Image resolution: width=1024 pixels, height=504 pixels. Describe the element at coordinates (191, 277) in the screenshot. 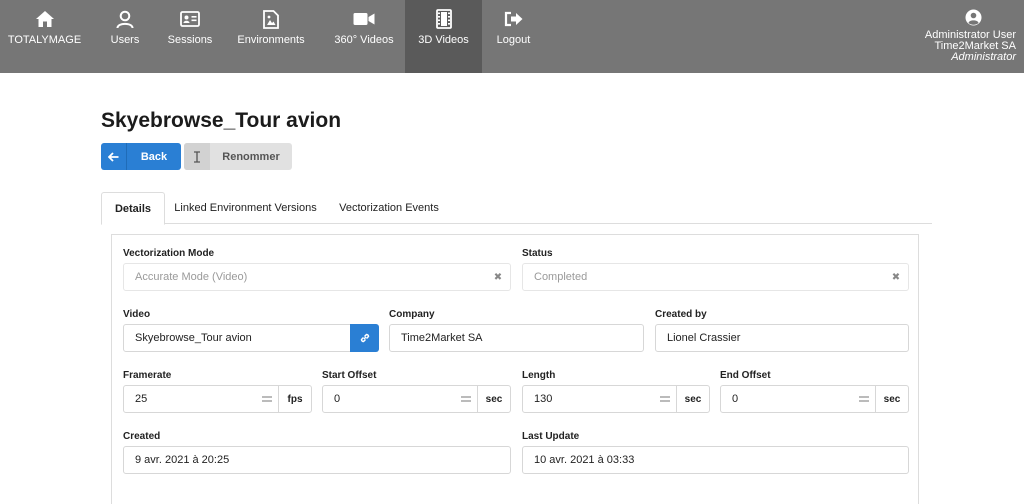

I see `vectorization-mode-value: Accurate Mode (Video)` at that location.